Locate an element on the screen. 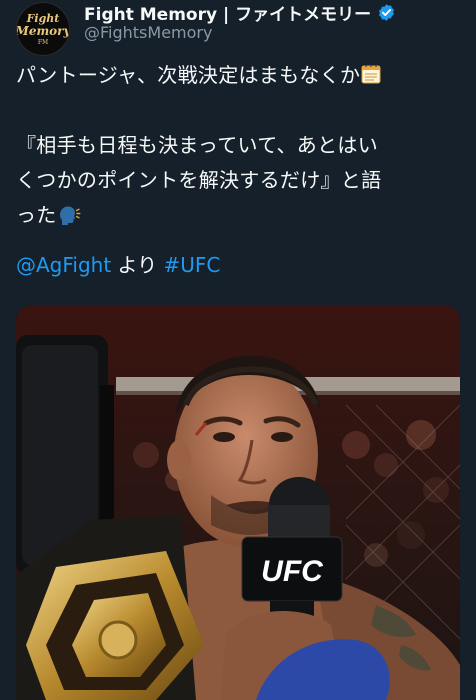 Image resolution: width=476 pixels, height=700 pixels. tweet-line-4: った is located at coordinates (36, 215).